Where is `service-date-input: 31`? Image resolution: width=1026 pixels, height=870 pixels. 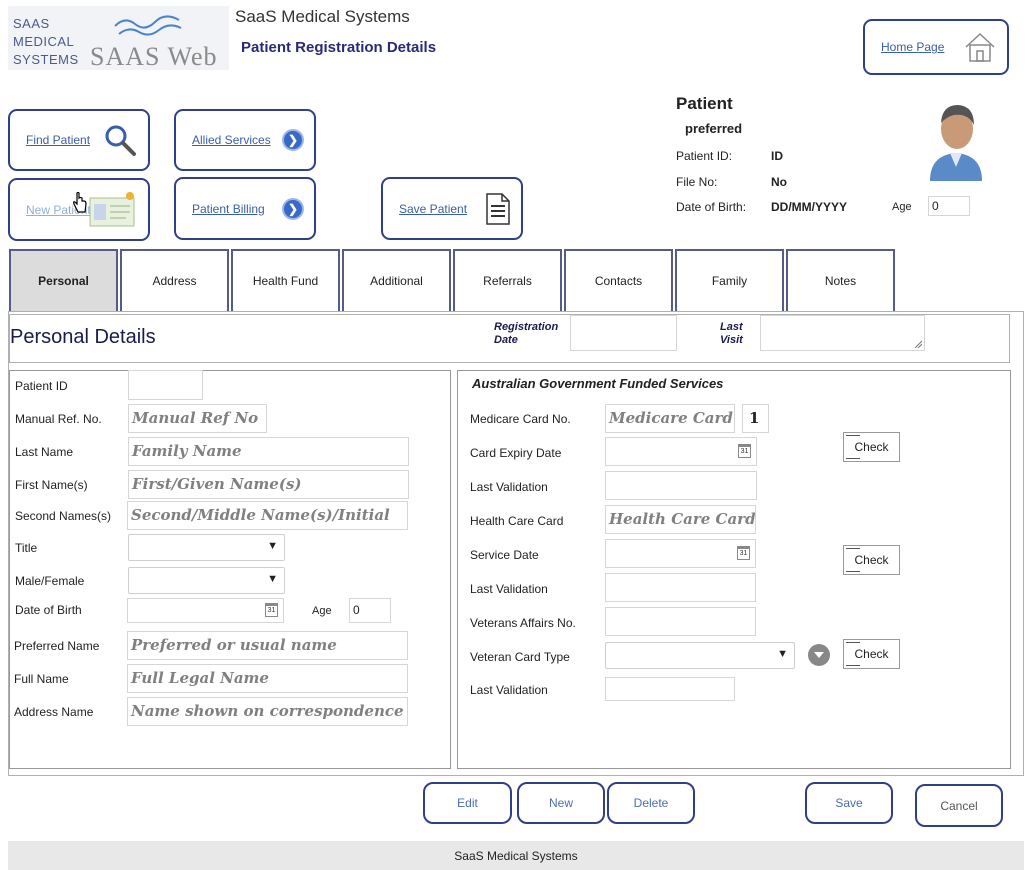 service-date-input: 31 is located at coordinates (680, 553).